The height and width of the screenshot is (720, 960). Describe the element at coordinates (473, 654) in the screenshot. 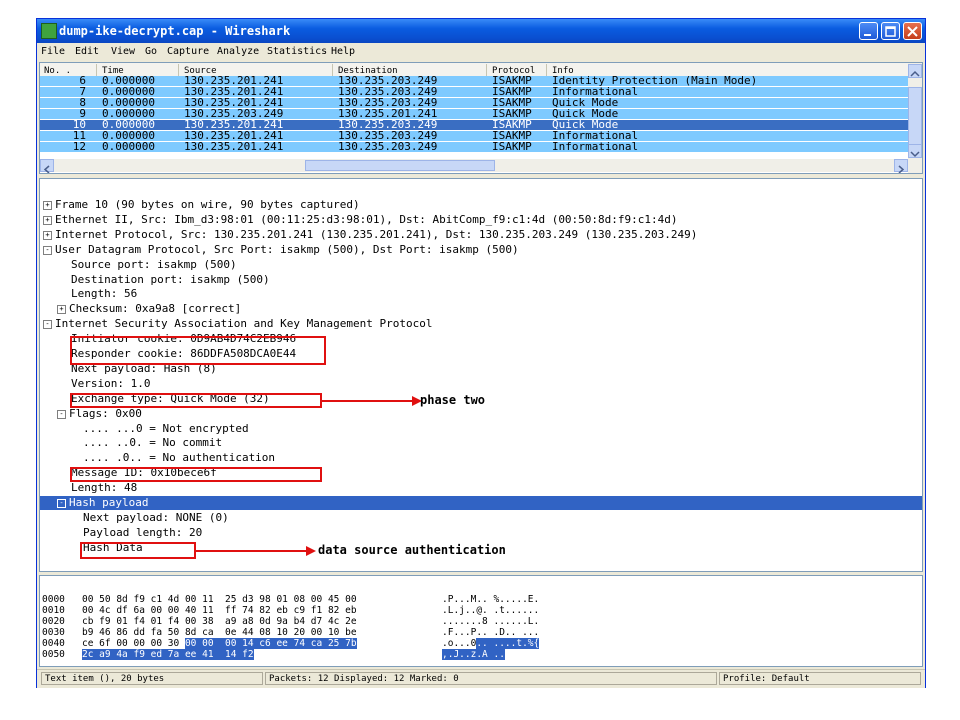

I see `hex-ascii-selected: ,.J..z.A ..` at that location.